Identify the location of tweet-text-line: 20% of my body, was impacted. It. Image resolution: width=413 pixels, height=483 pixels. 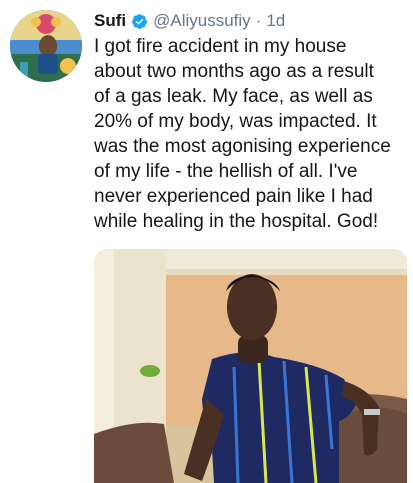
(235, 121).